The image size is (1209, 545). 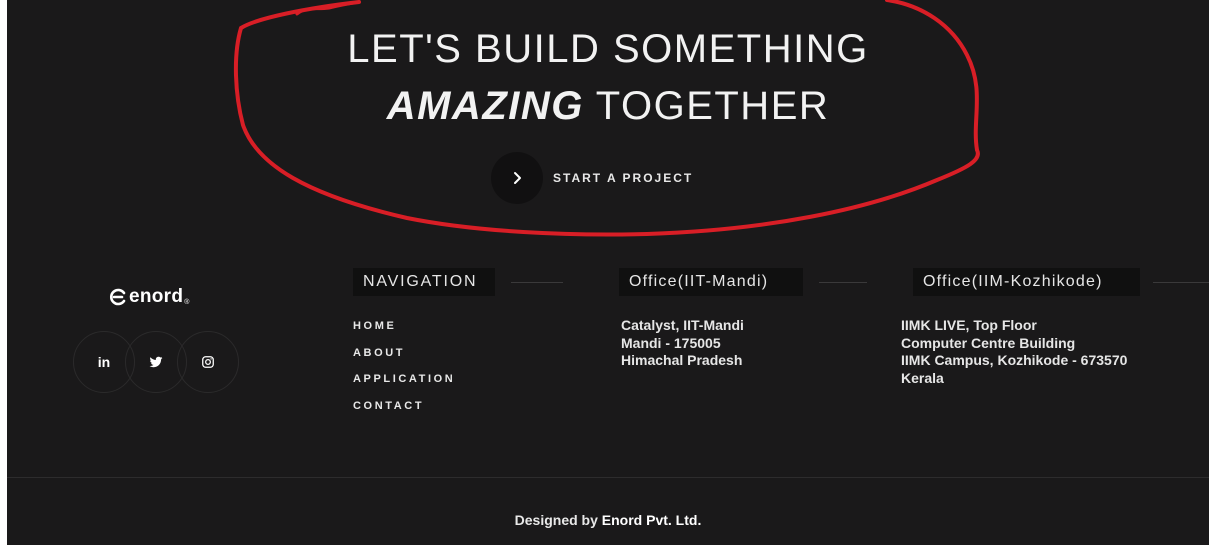 I want to click on navigation-heading: NAVIGATION, so click(x=424, y=282).